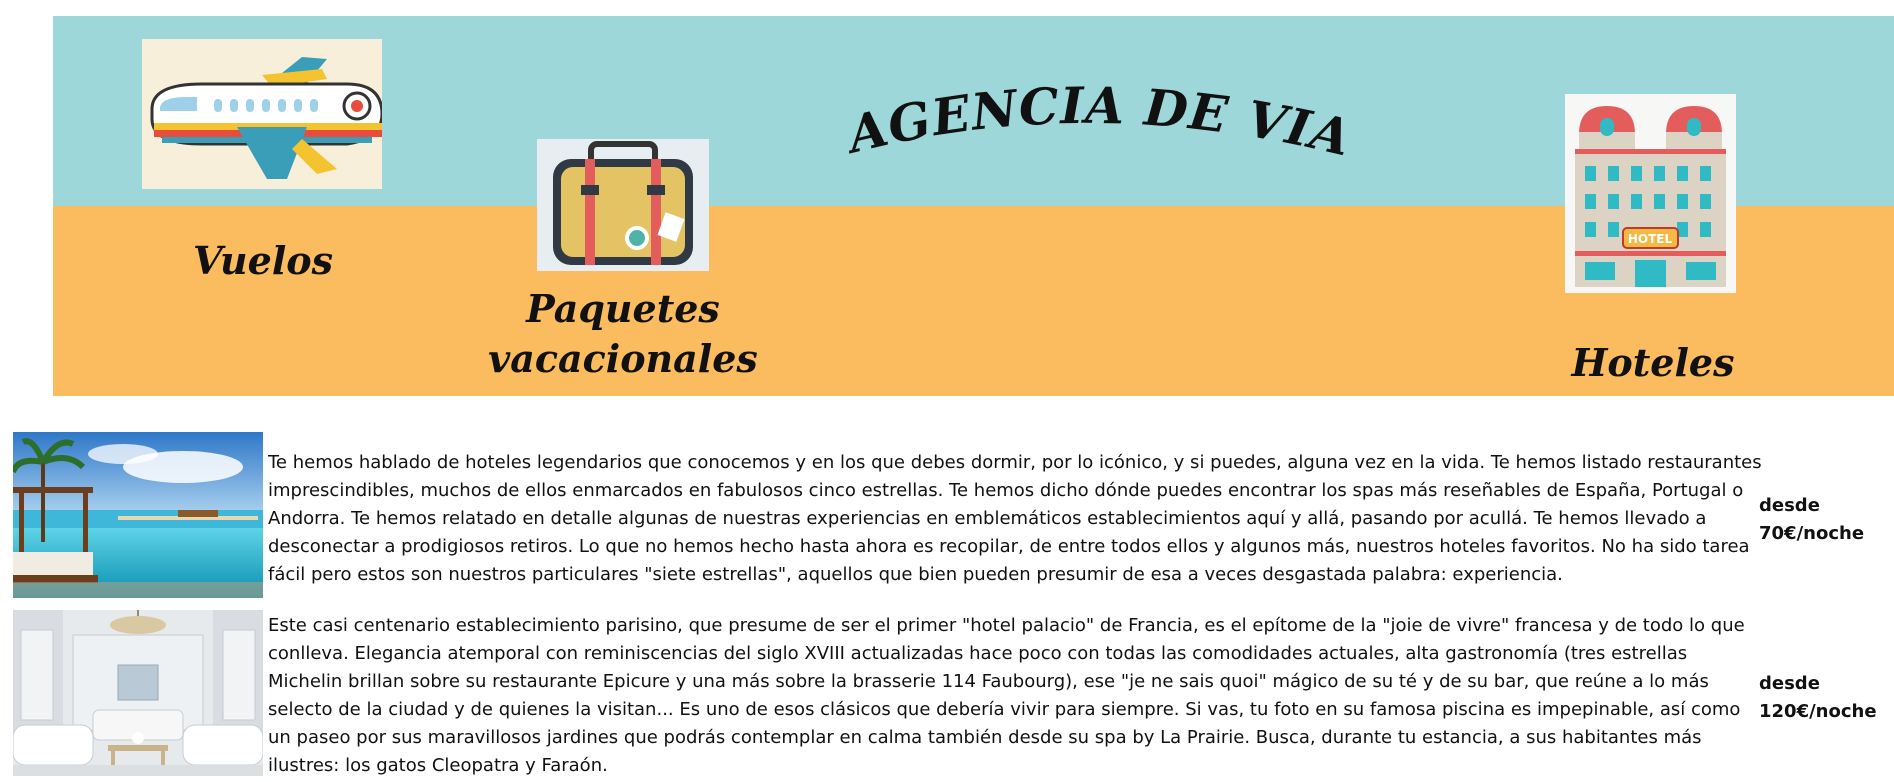 Image resolution: width=1894 pixels, height=782 pixels. Describe the element at coordinates (138, 515) in the screenshot. I see `tropical-resort-pool-photo` at that location.